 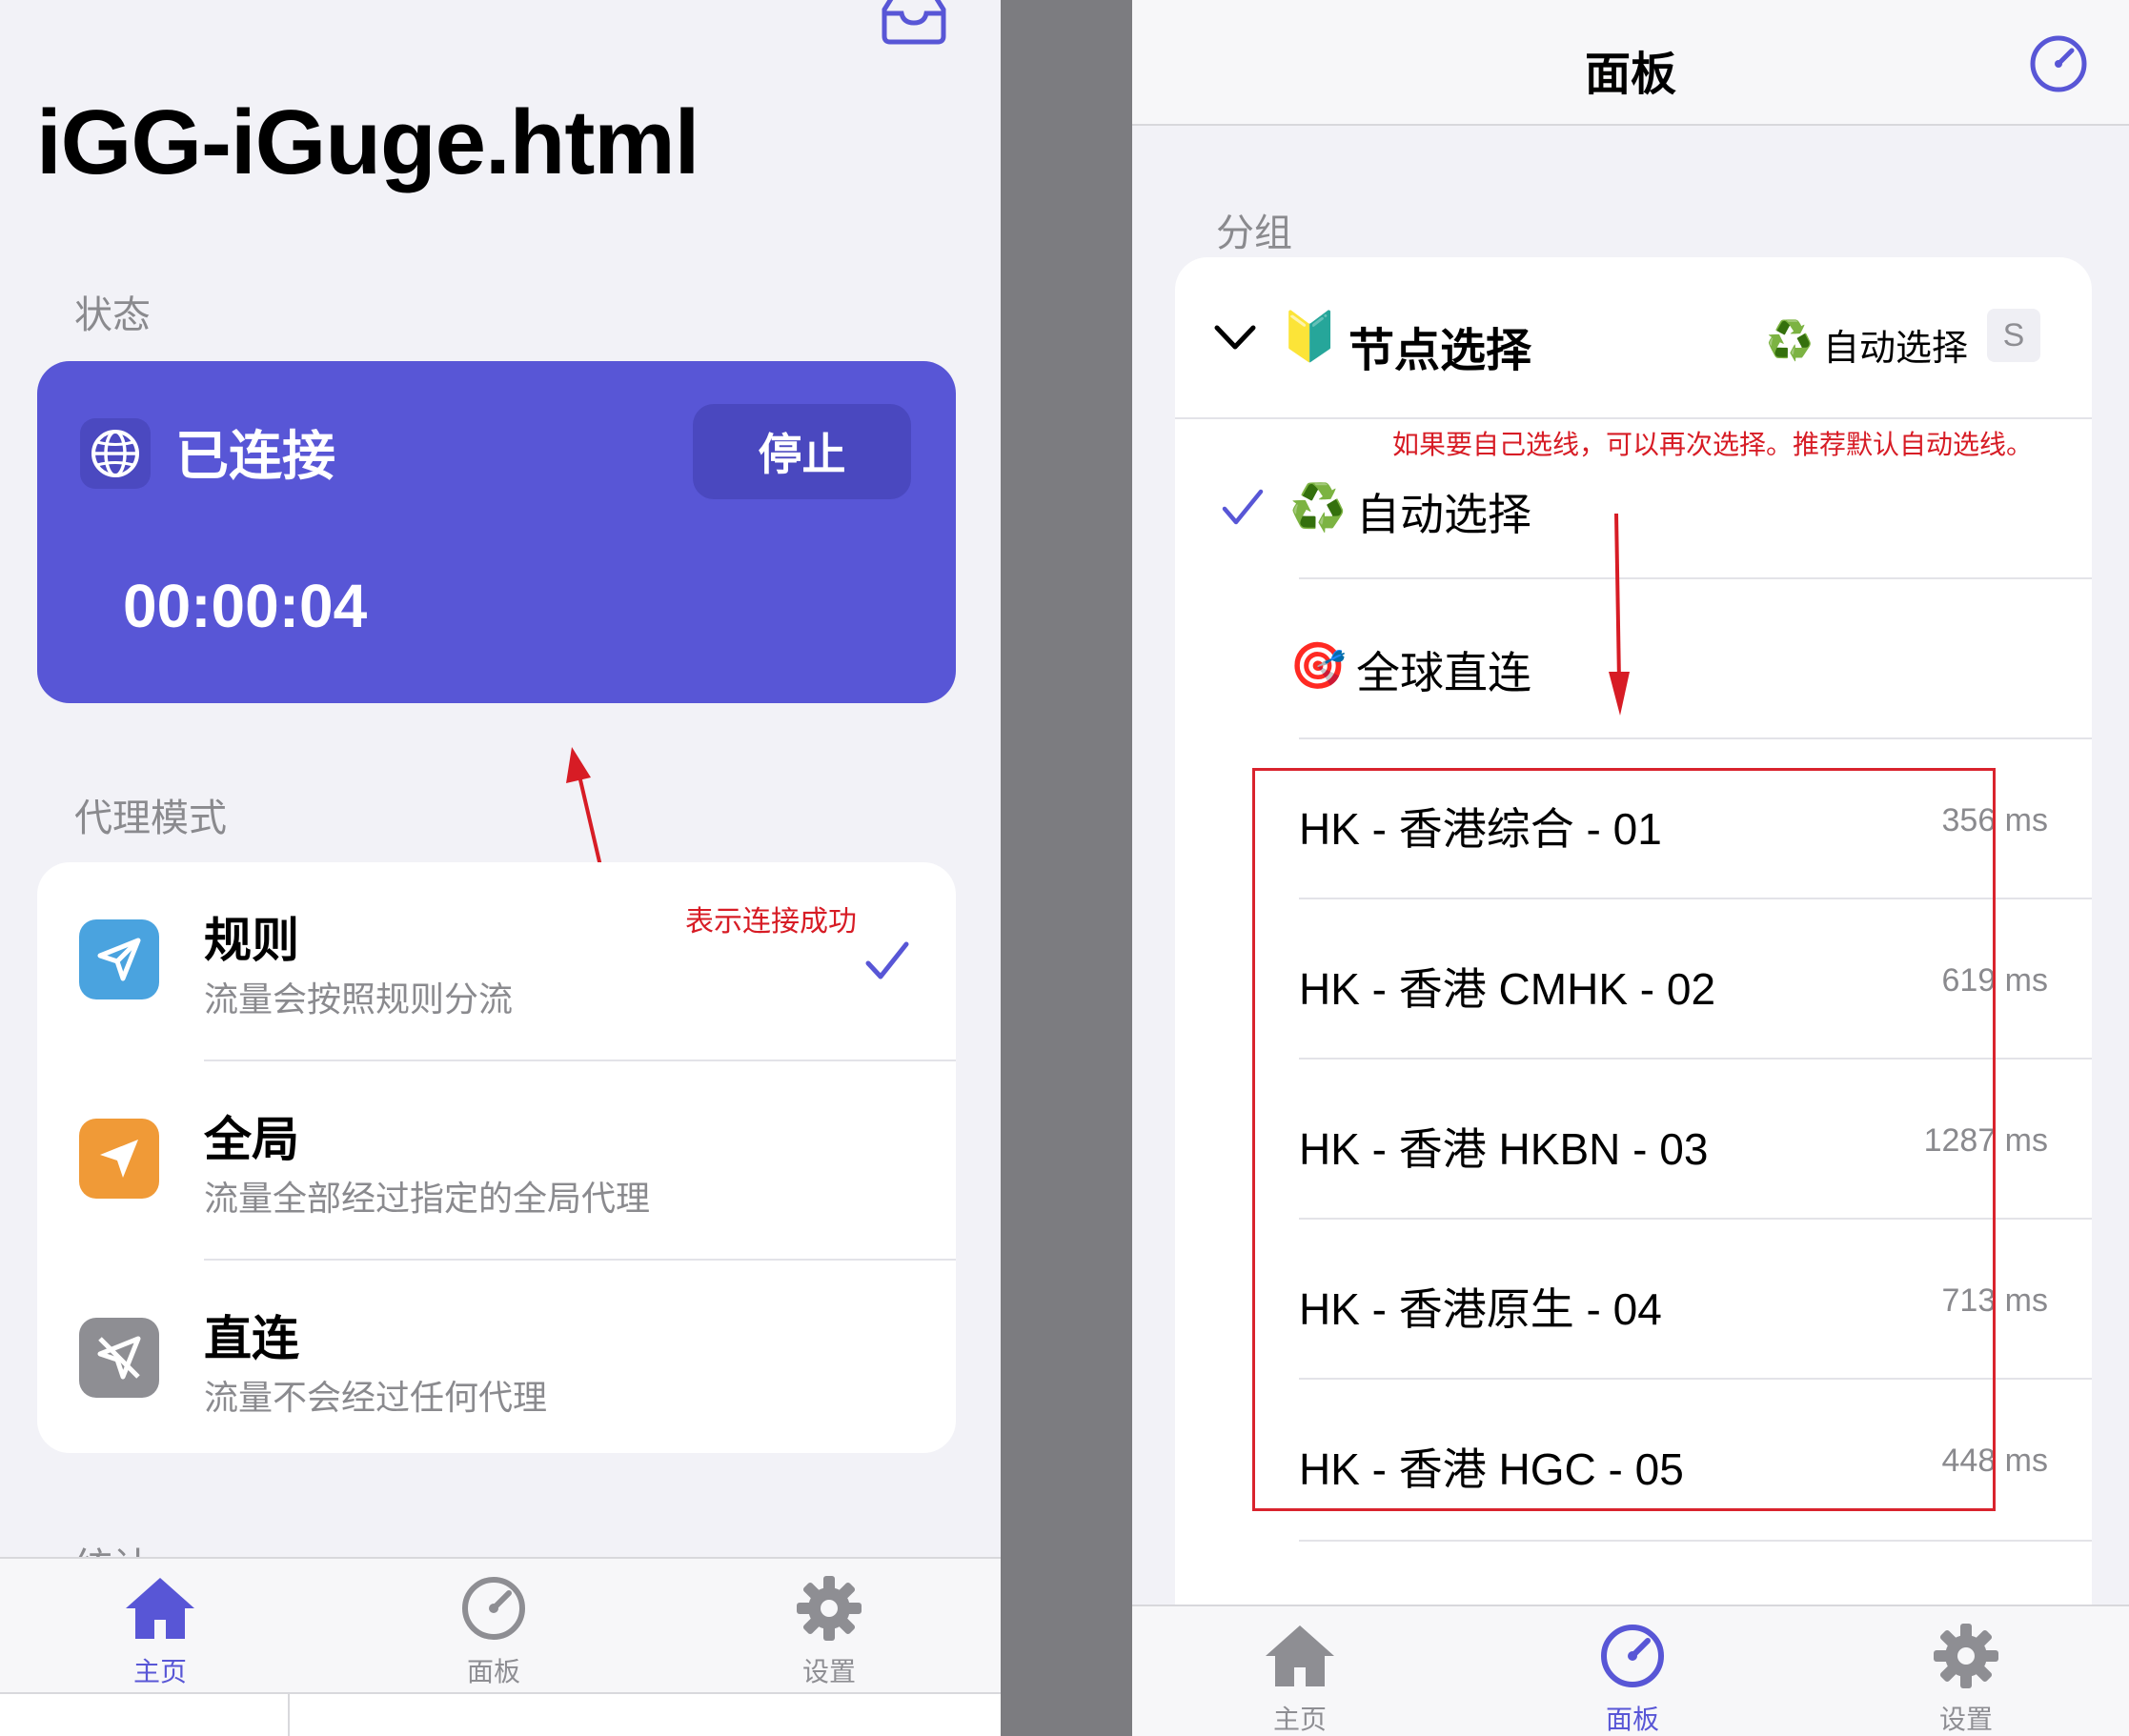 What do you see at coordinates (1633, 338) in the screenshot?
I see `group-header: 🔰 节点选择 ♻️ 自动选择 S` at bounding box center [1633, 338].